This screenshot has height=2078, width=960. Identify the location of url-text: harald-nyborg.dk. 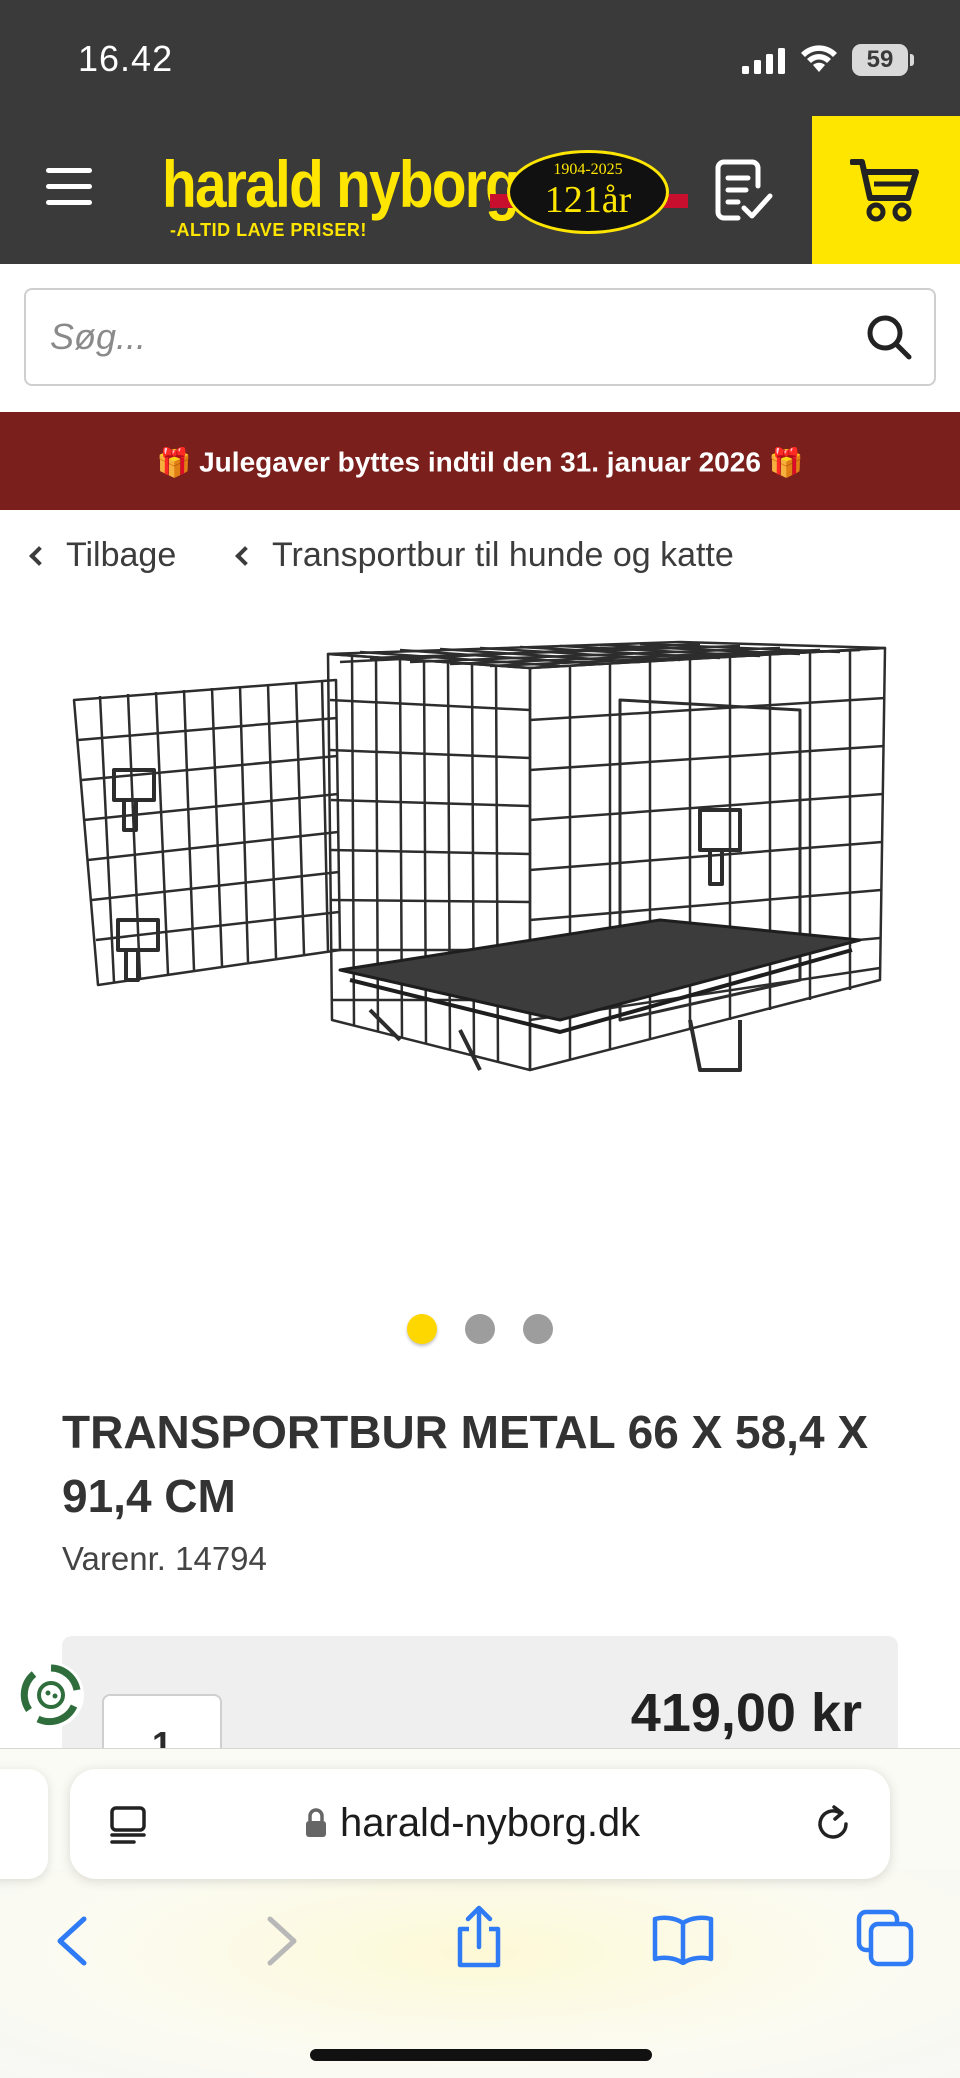
(490, 1823).